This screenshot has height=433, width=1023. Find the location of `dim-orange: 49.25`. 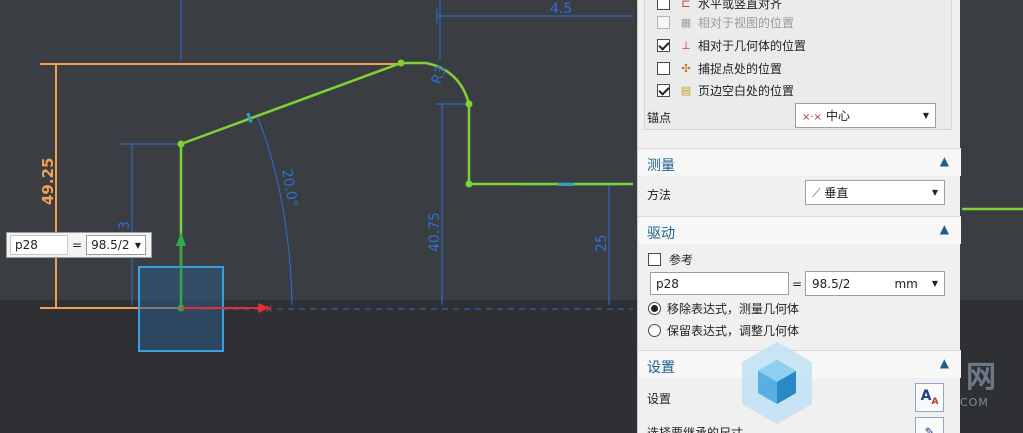

dim-orange: 49.25 is located at coordinates (48, 181).